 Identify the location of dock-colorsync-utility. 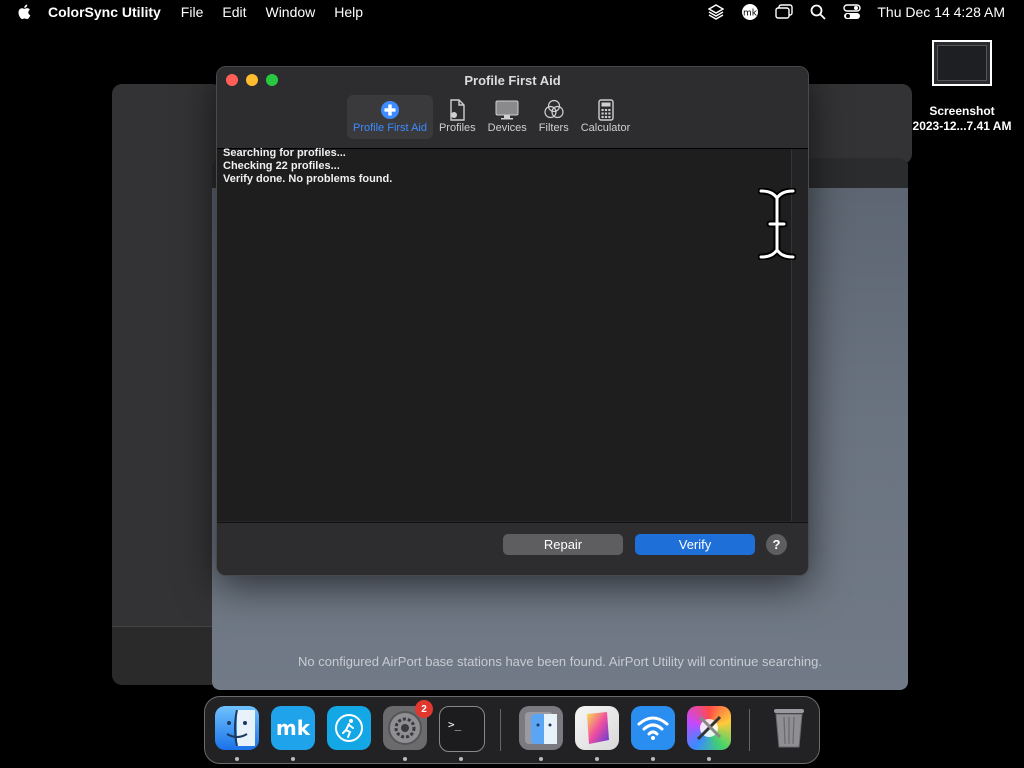
(597, 728).